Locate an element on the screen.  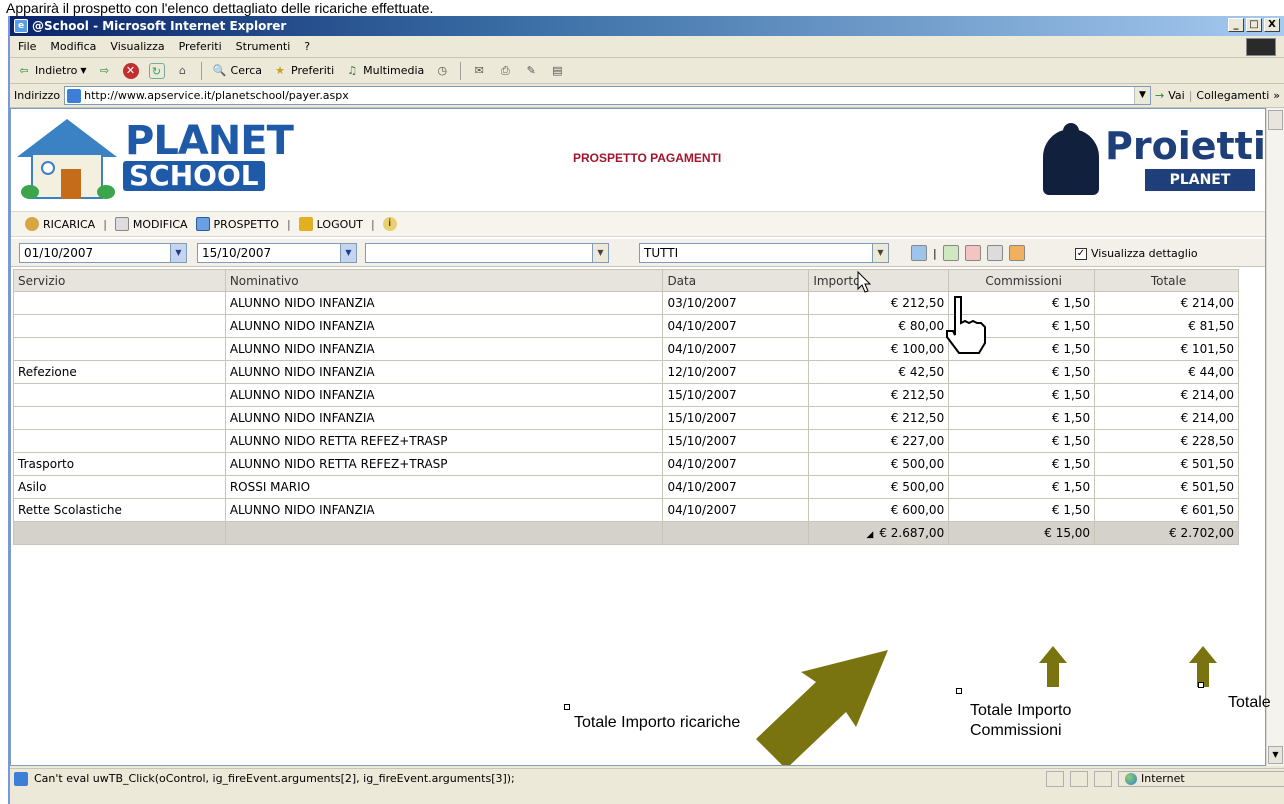
callout-commissioni-line1: Totale Importo is located at coordinates (1021, 710).